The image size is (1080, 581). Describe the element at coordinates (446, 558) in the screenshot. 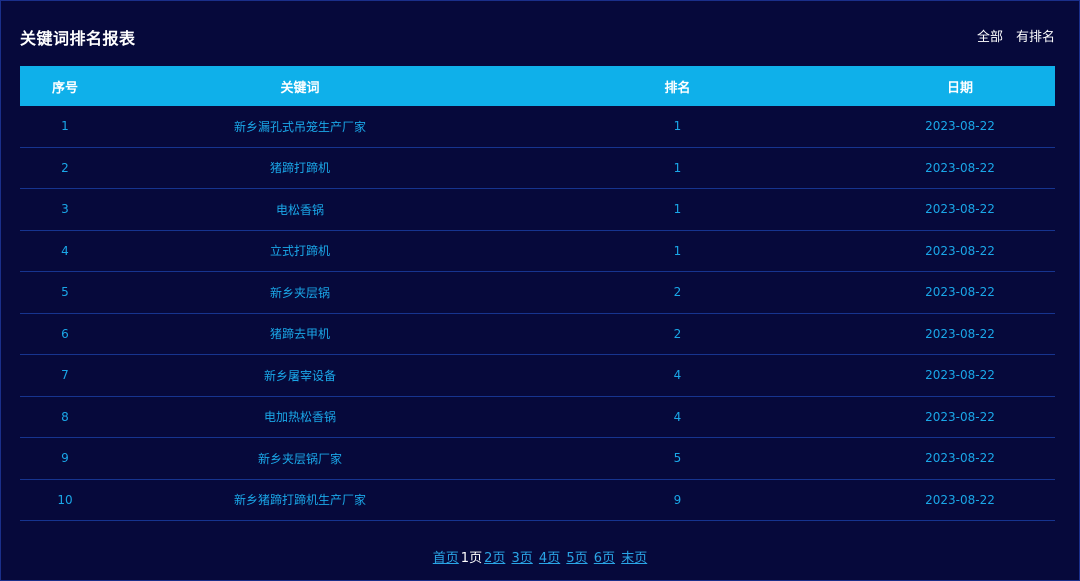

I see `page-first-link: 首页` at that location.